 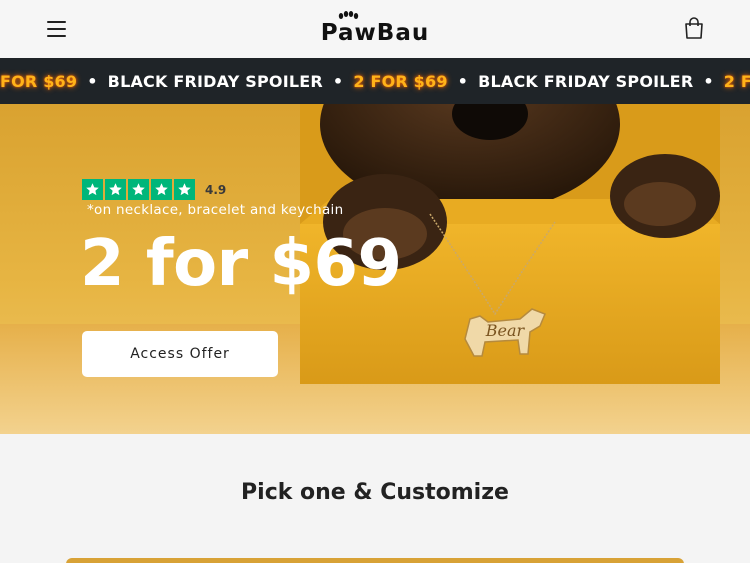 I want to click on paw-logo-icon: PawBau, so click(x=375, y=28).